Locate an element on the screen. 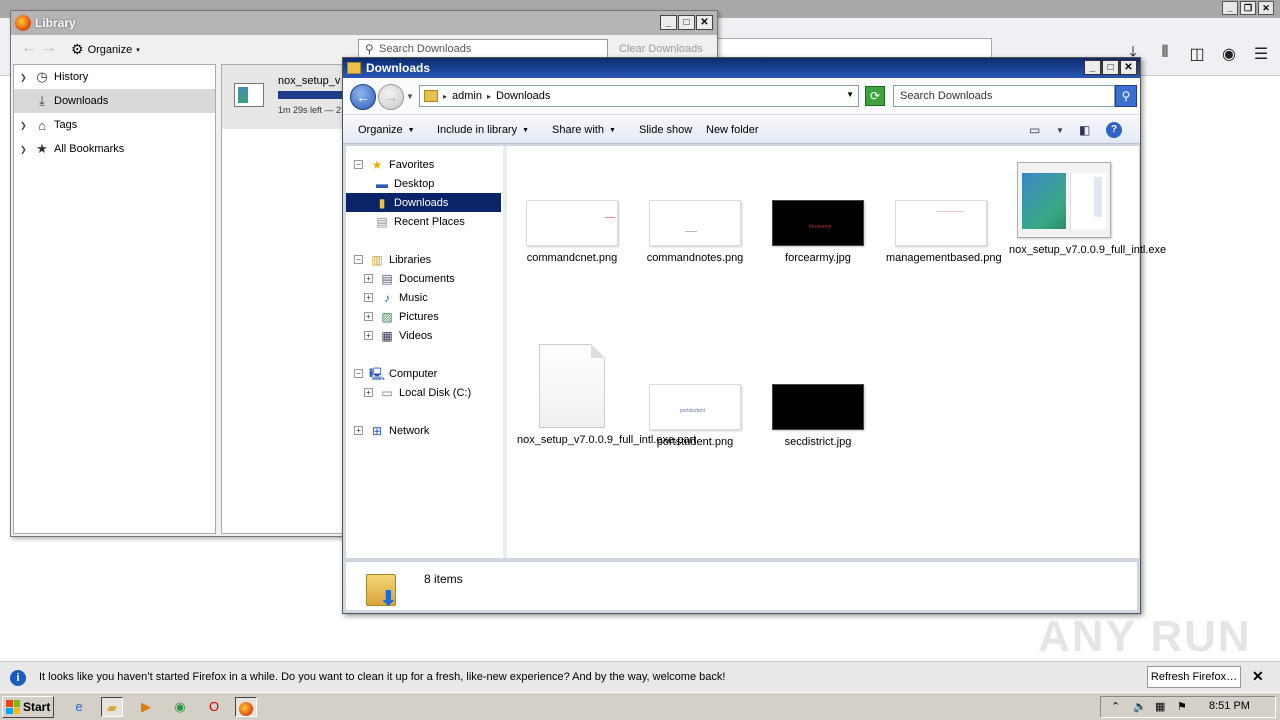 The width and height of the screenshot is (1280, 720). back-button: ← is located at coordinates (363, 97).